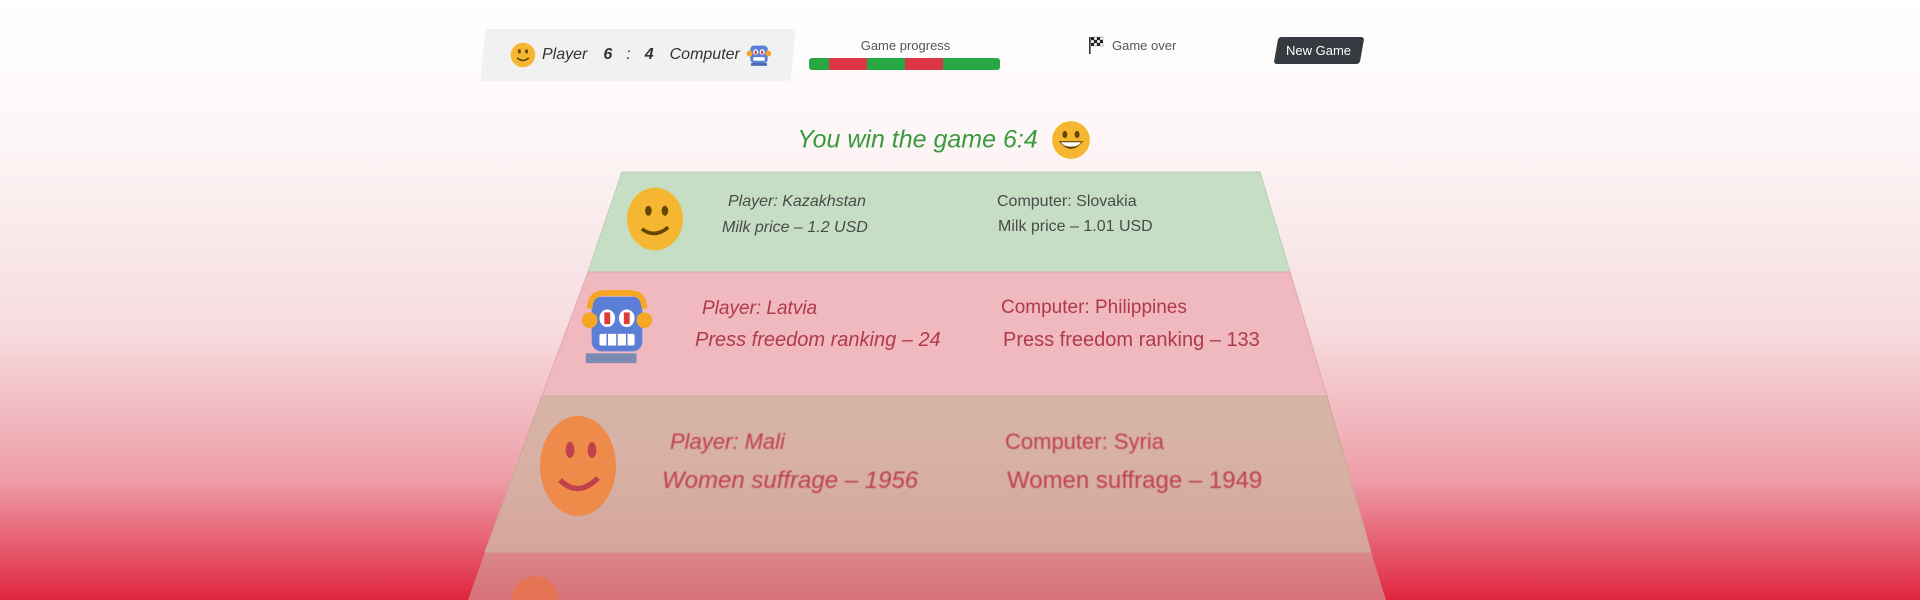  What do you see at coordinates (797, 201) in the screenshot?
I see `player-country: Player: Kazakhstan` at bounding box center [797, 201].